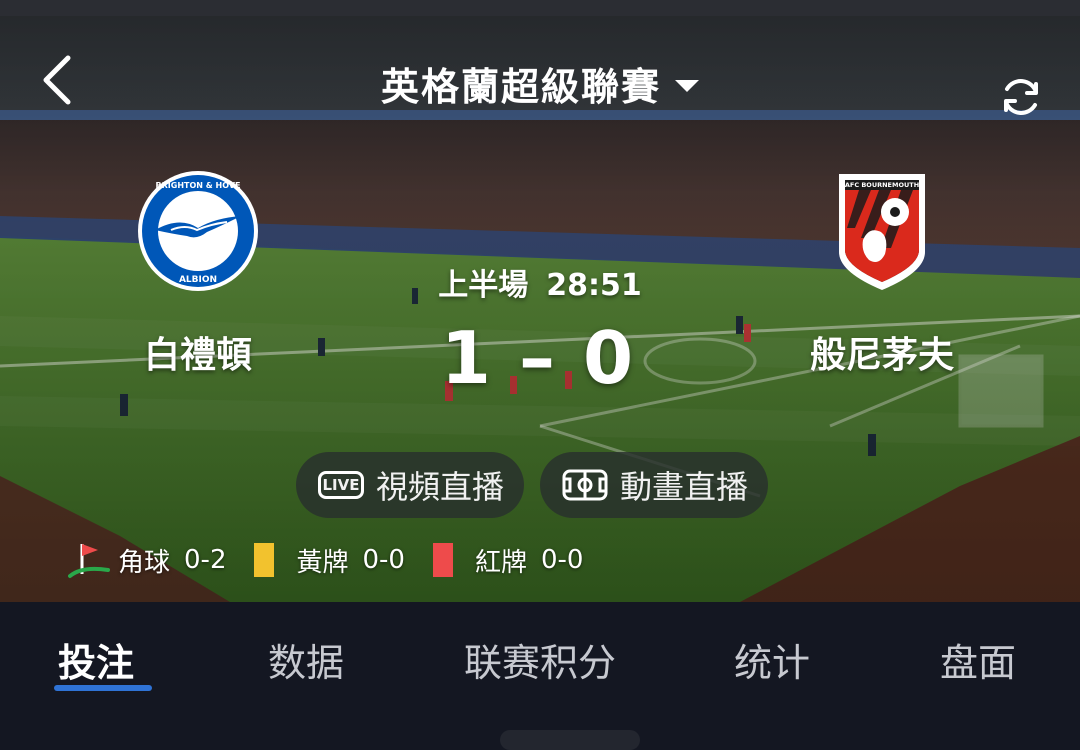 The width and height of the screenshot is (1080, 750). I want to click on away-team: AFC BOURNEMOUTH 般尼茅夫, so click(882, 273).